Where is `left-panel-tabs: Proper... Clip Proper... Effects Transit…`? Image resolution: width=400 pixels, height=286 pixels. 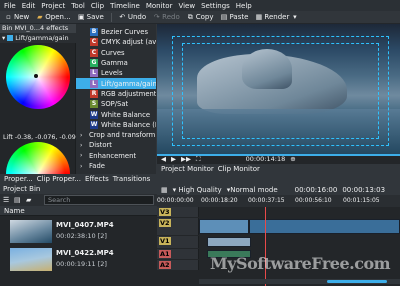 left-panel-tabs: Proper... Clip Proper... Effects Transit… is located at coordinates (78, 179).